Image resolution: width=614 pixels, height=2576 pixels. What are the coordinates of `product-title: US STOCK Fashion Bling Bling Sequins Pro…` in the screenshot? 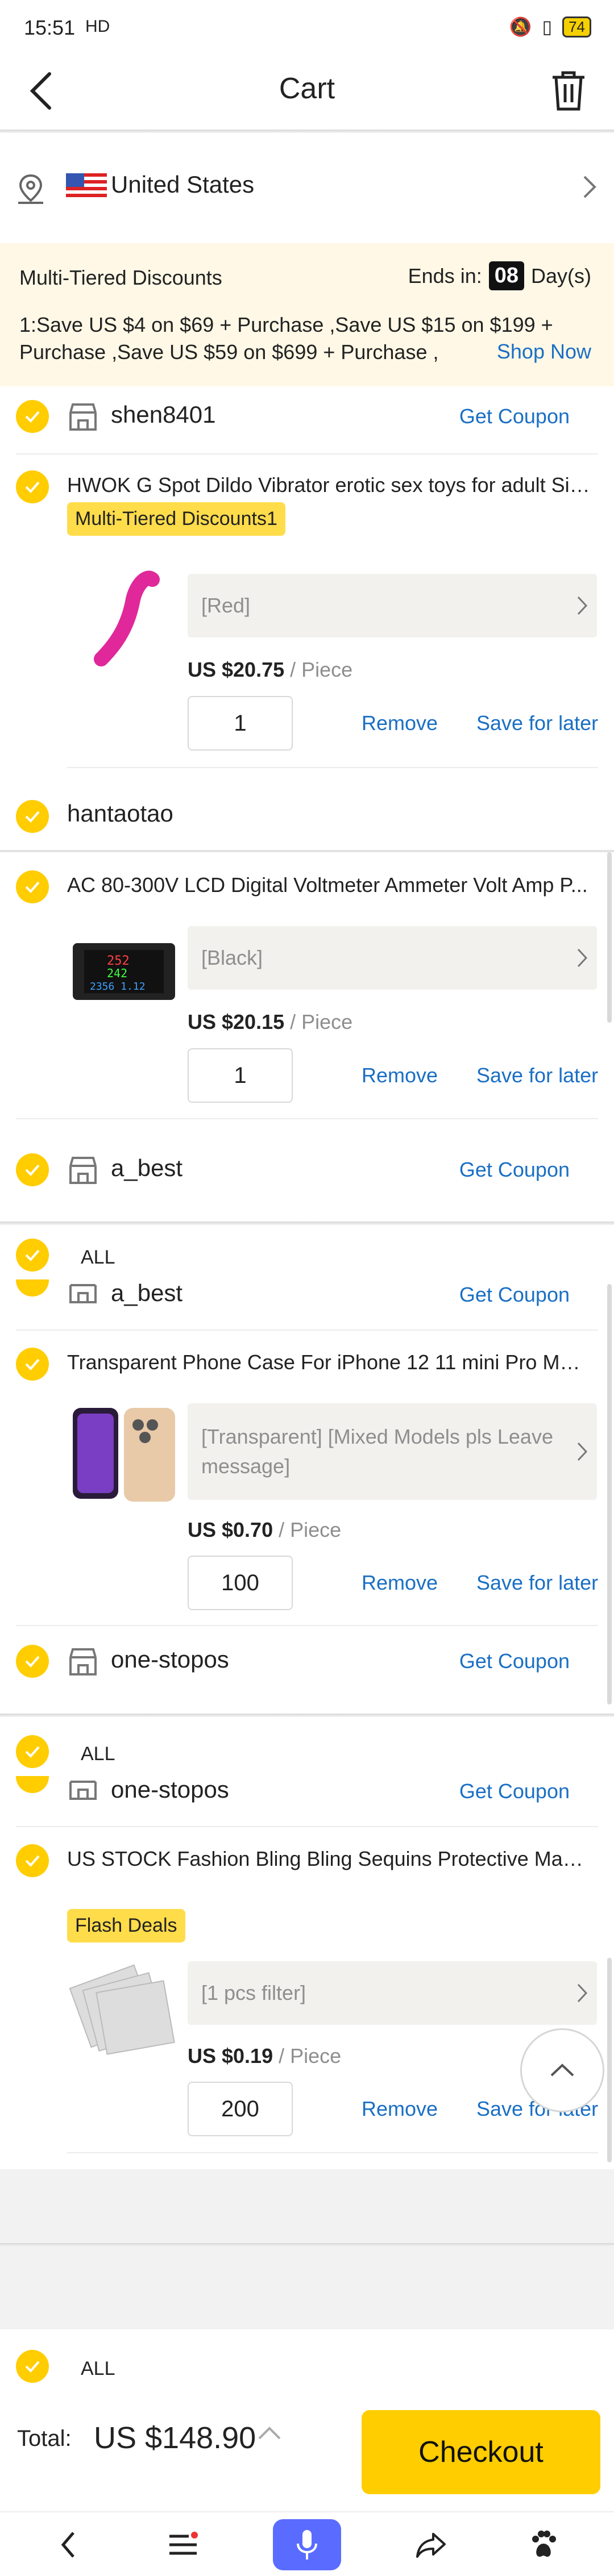 It's located at (328, 1859).